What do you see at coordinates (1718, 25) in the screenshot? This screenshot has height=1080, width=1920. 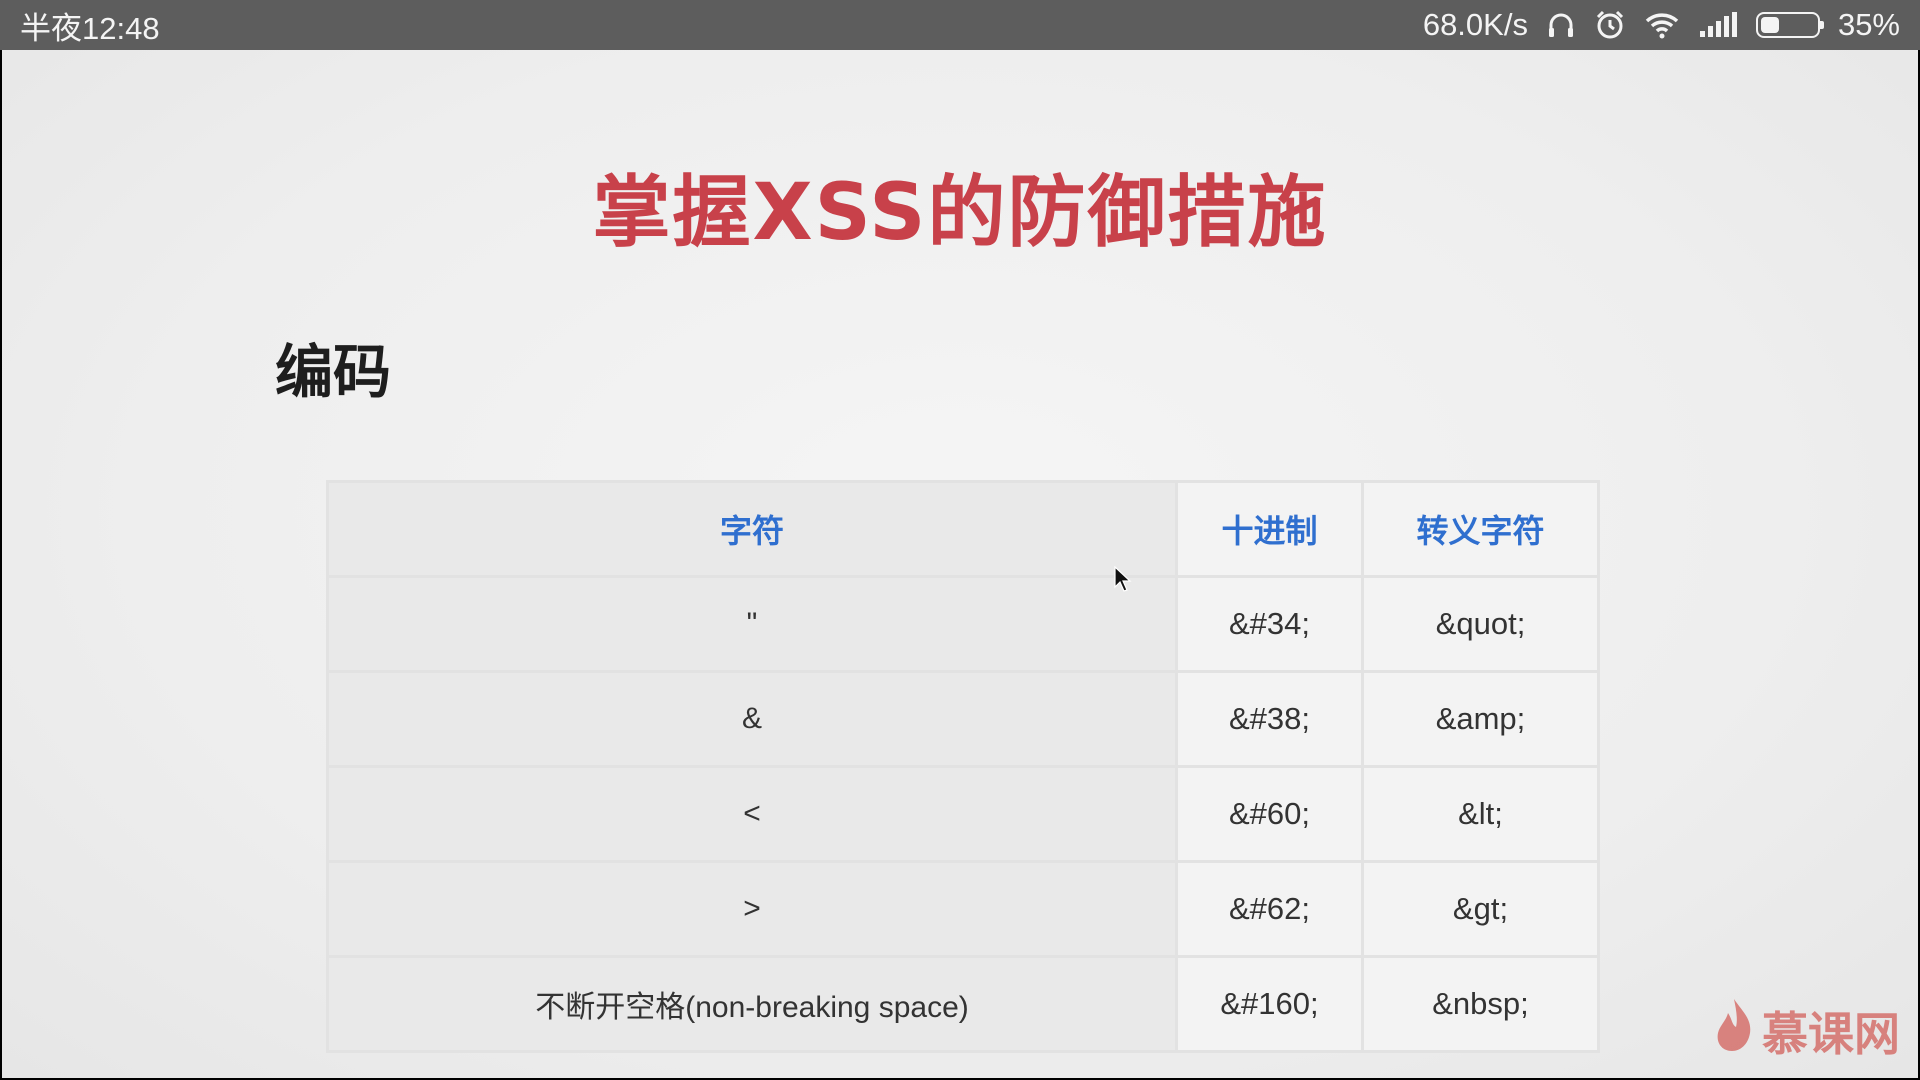 I see `signal-icon` at bounding box center [1718, 25].